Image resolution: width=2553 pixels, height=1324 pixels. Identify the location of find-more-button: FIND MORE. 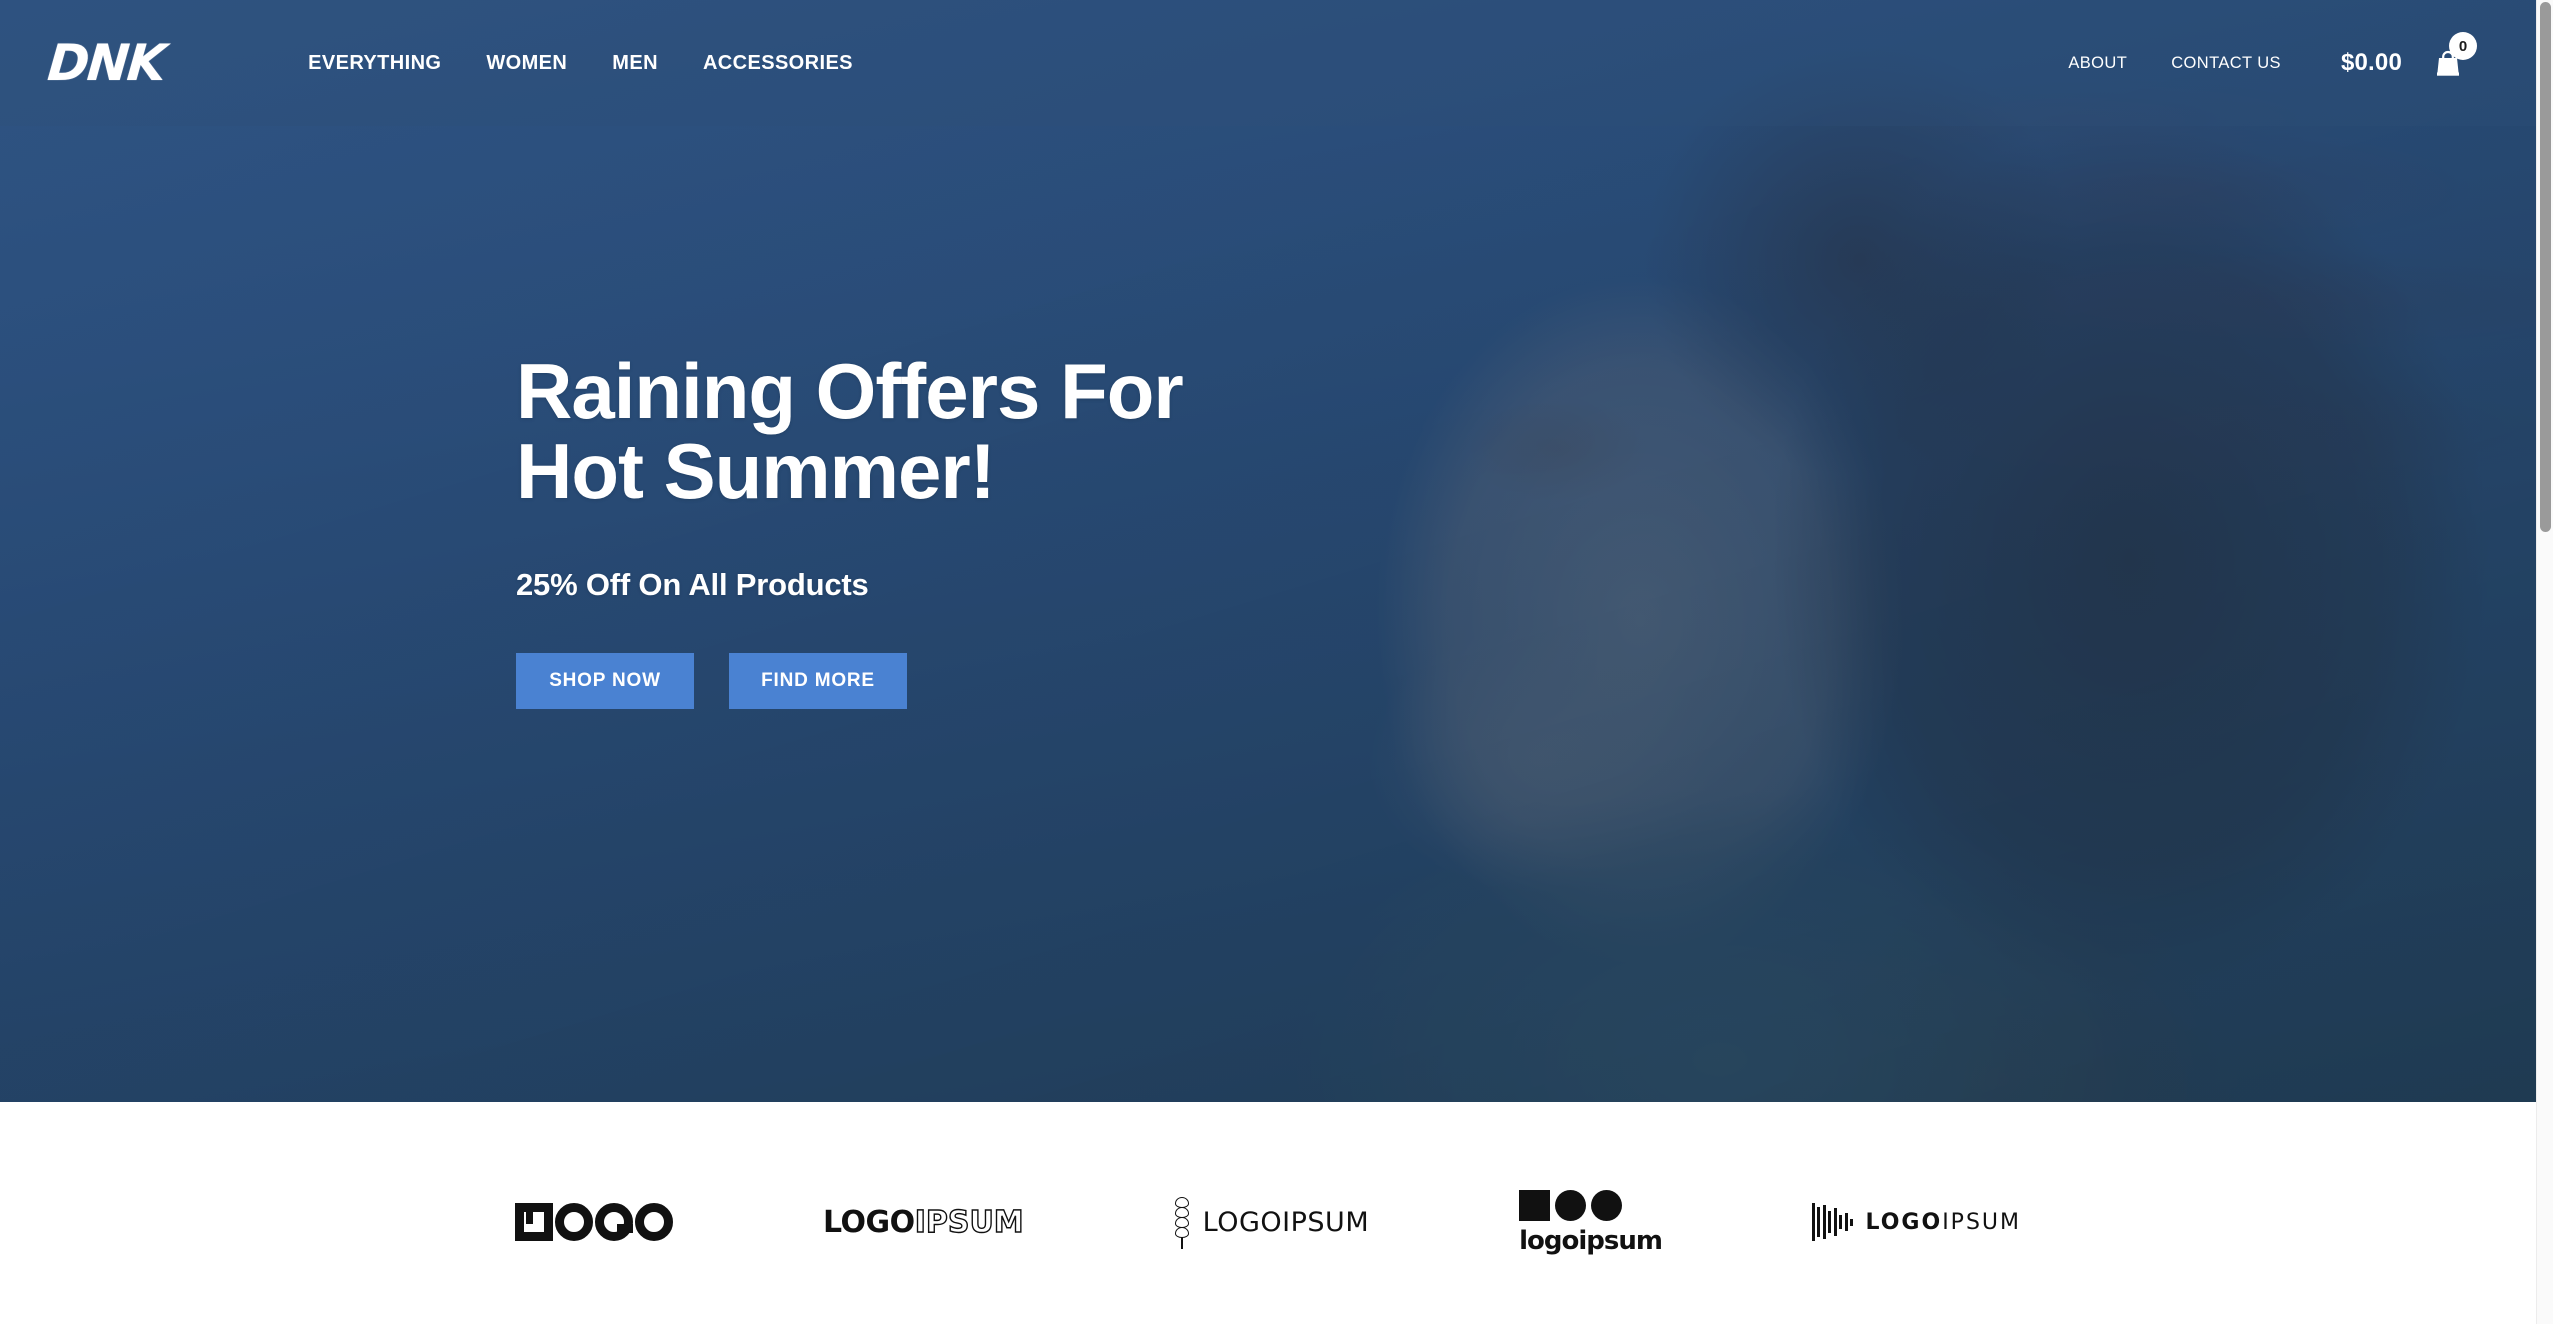
(818, 681).